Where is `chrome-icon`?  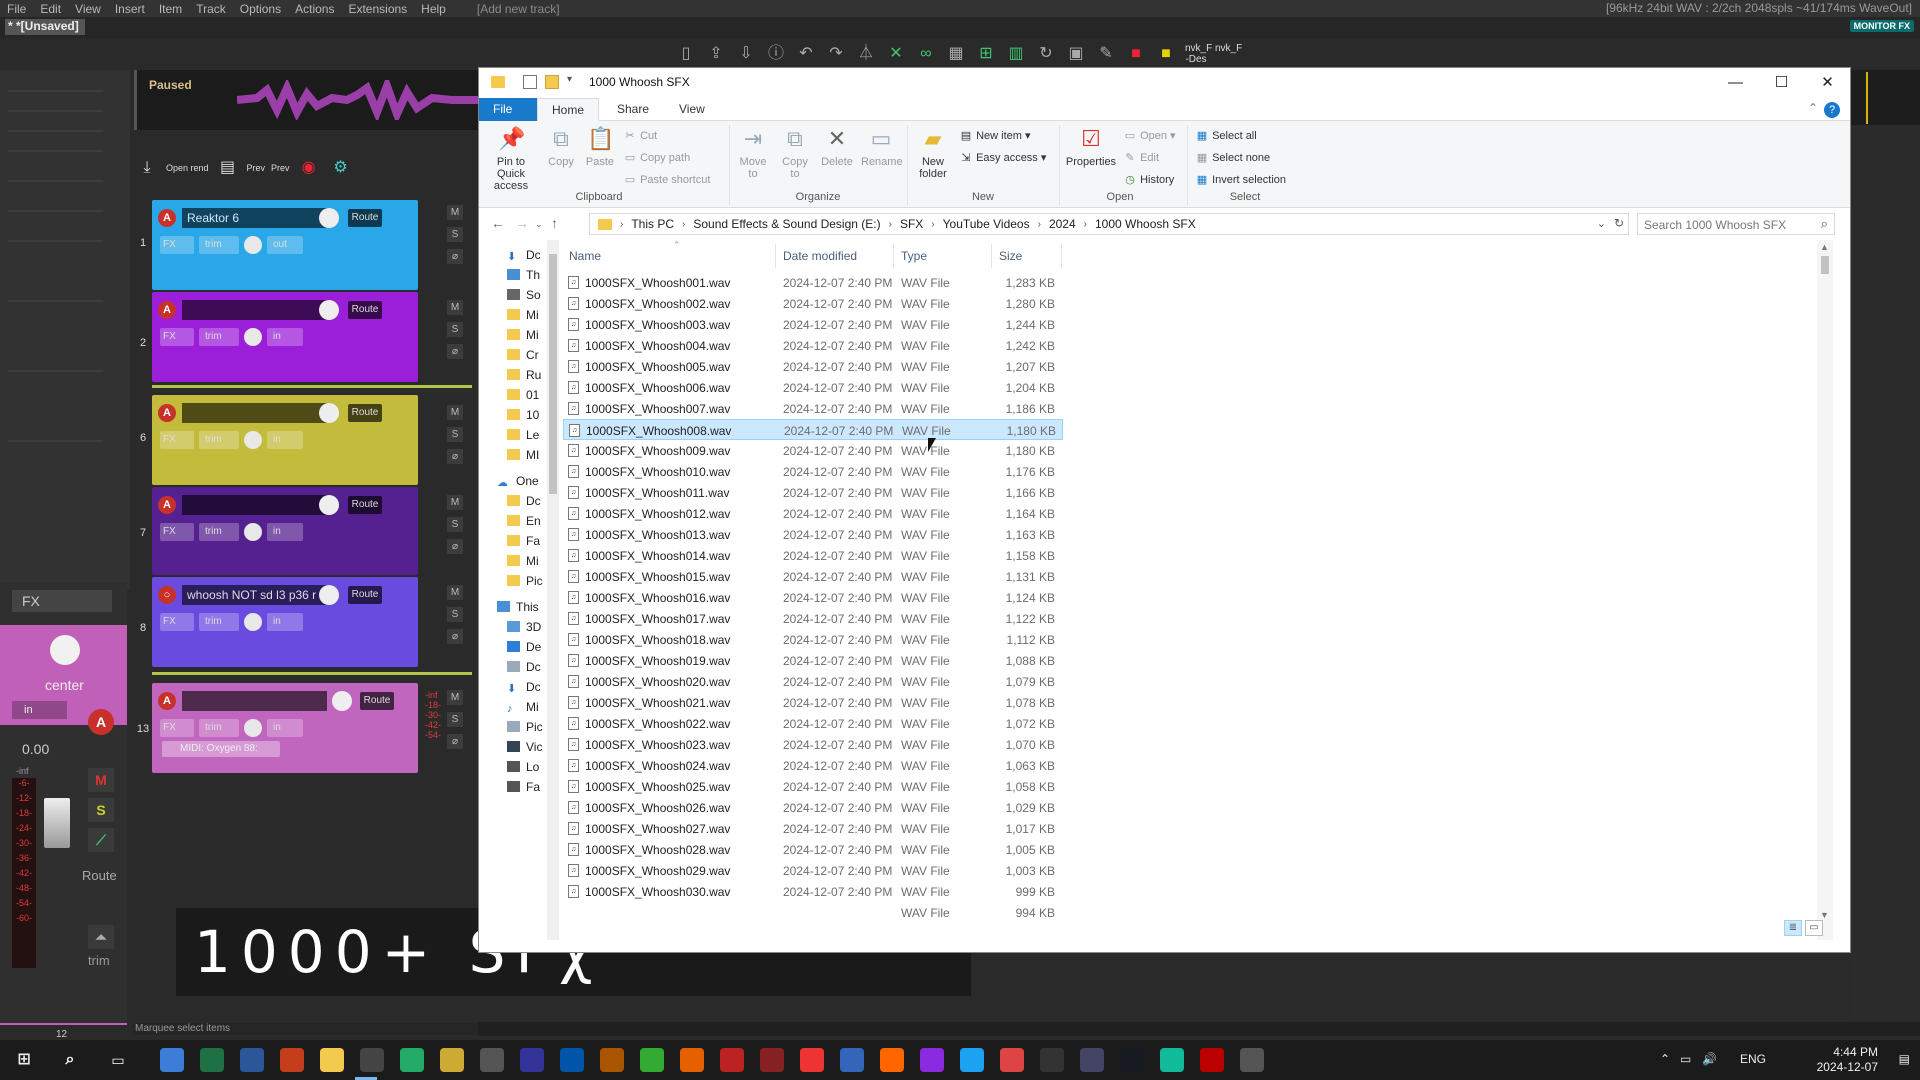 chrome-icon is located at coordinates (652, 1060).